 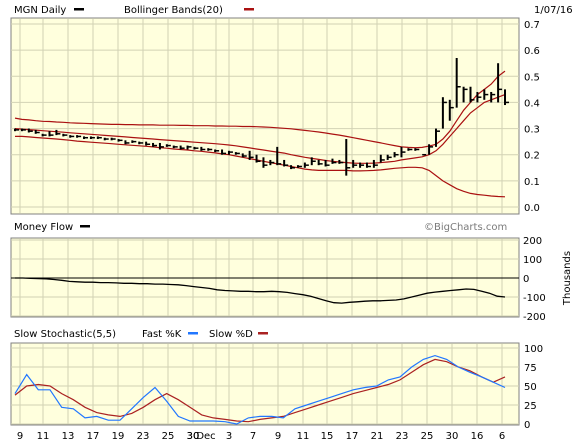 What do you see at coordinates (527, 425) in the screenshot?
I see `stochastic-tick-label: 0` at bounding box center [527, 425].